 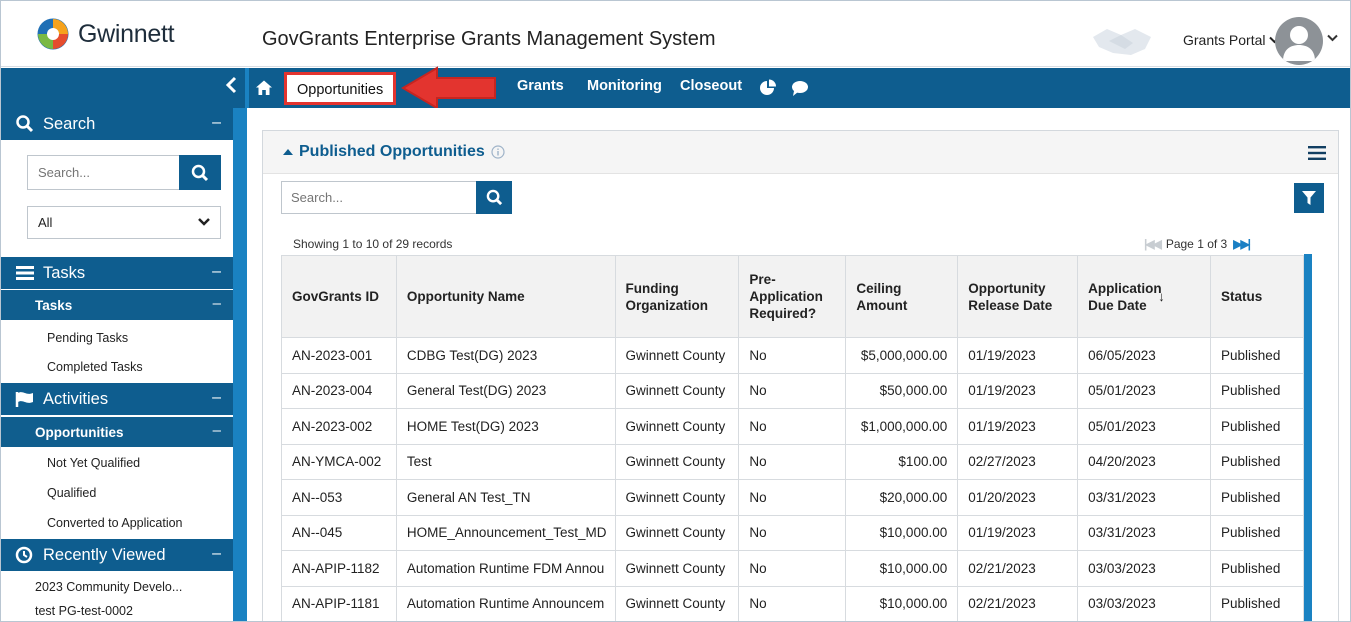 I want to click on sort-descending-icon: ↓, so click(x=1161, y=296).